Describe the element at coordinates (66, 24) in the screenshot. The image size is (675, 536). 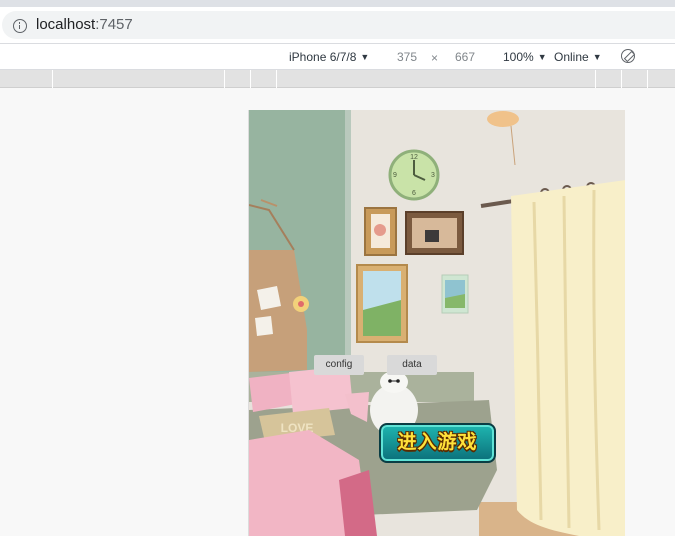
I see `url-host: localhost` at that location.